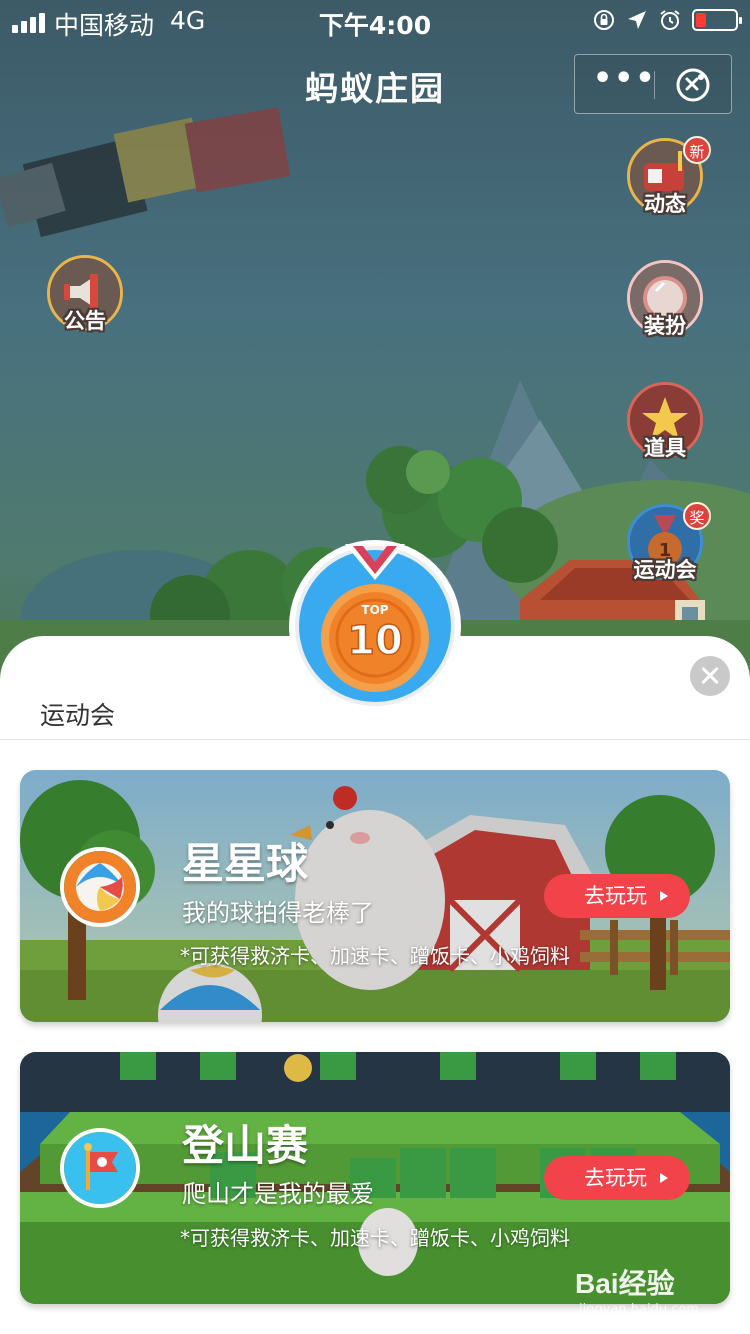 This screenshot has width=750, height=1334. What do you see at coordinates (624, 81) in the screenshot?
I see `more-icon: •••` at bounding box center [624, 81].